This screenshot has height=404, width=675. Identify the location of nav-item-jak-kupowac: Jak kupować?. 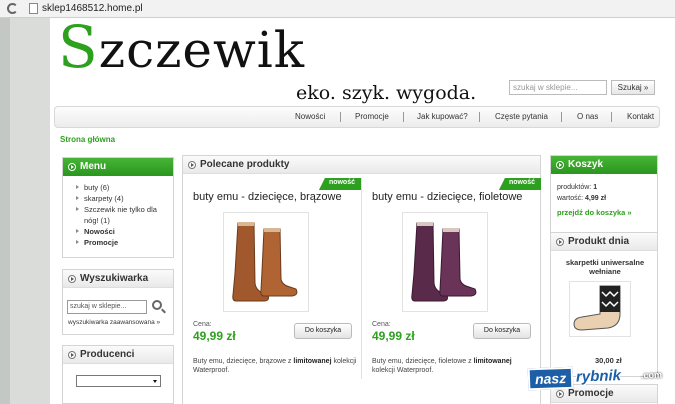
(442, 116).